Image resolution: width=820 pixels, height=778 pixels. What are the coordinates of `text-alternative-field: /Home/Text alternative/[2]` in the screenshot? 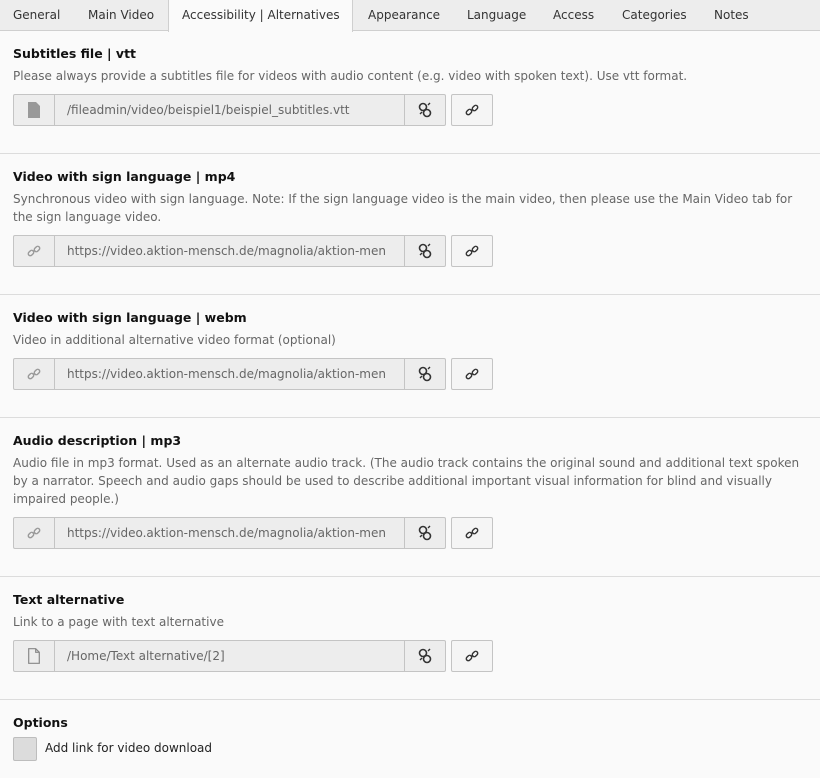 It's located at (229, 656).